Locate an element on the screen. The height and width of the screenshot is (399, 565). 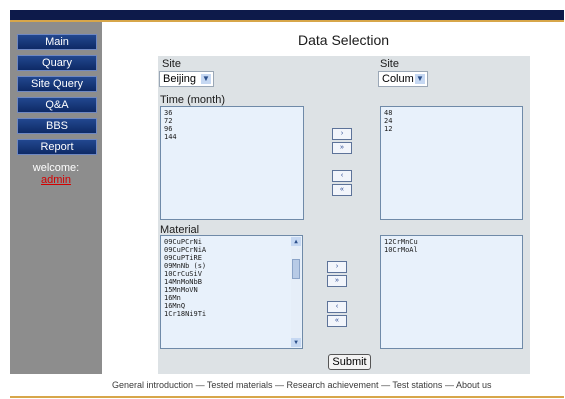
material-add-all-button: » is located at coordinates (337, 281).